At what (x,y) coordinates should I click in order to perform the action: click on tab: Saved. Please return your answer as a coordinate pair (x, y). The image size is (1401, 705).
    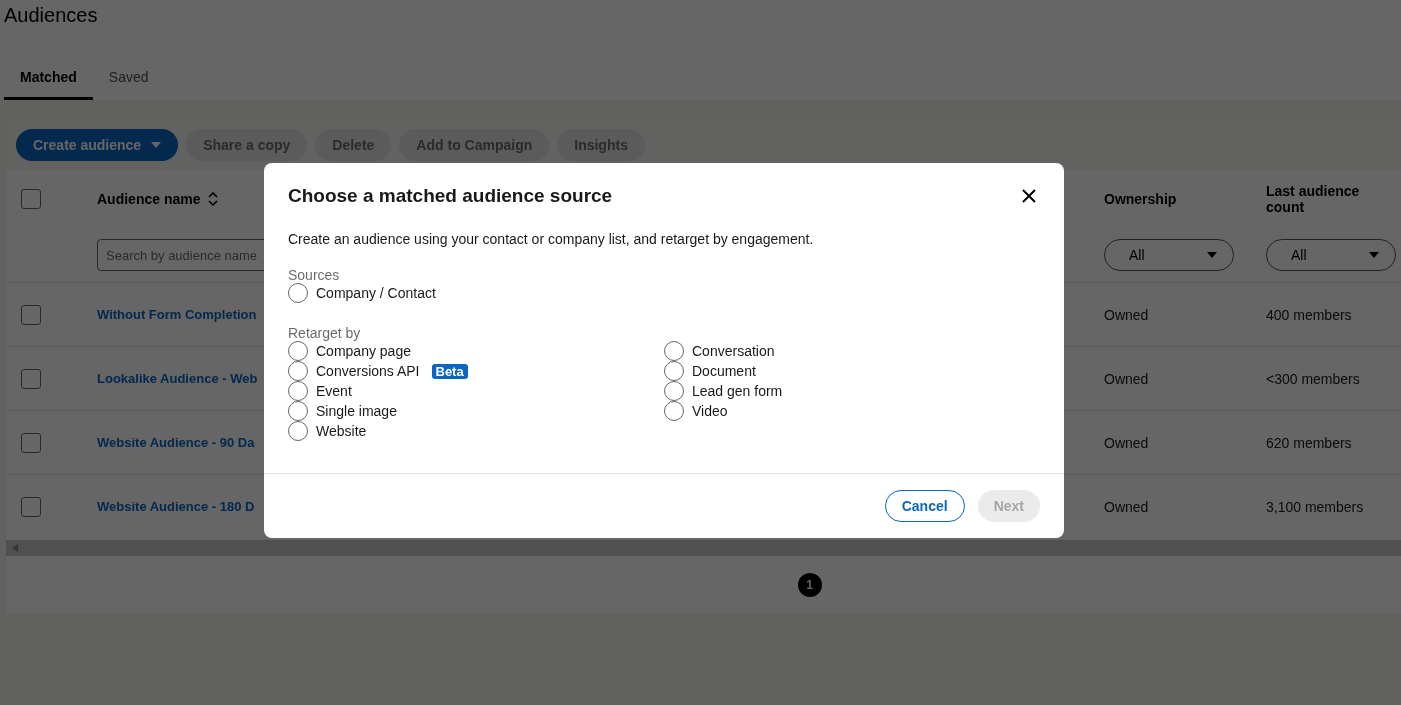
    Looking at the image, I should click on (128, 79).